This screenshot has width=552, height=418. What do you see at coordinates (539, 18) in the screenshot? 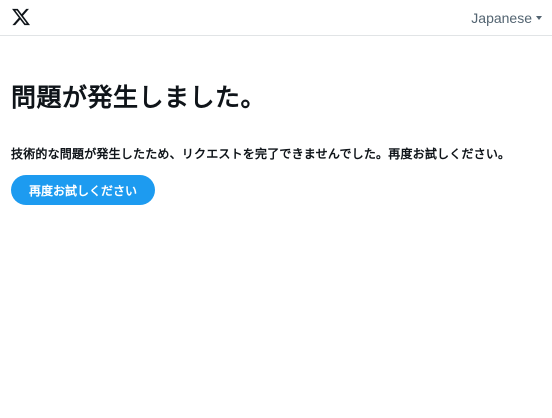
I see `caret-down-icon` at bounding box center [539, 18].